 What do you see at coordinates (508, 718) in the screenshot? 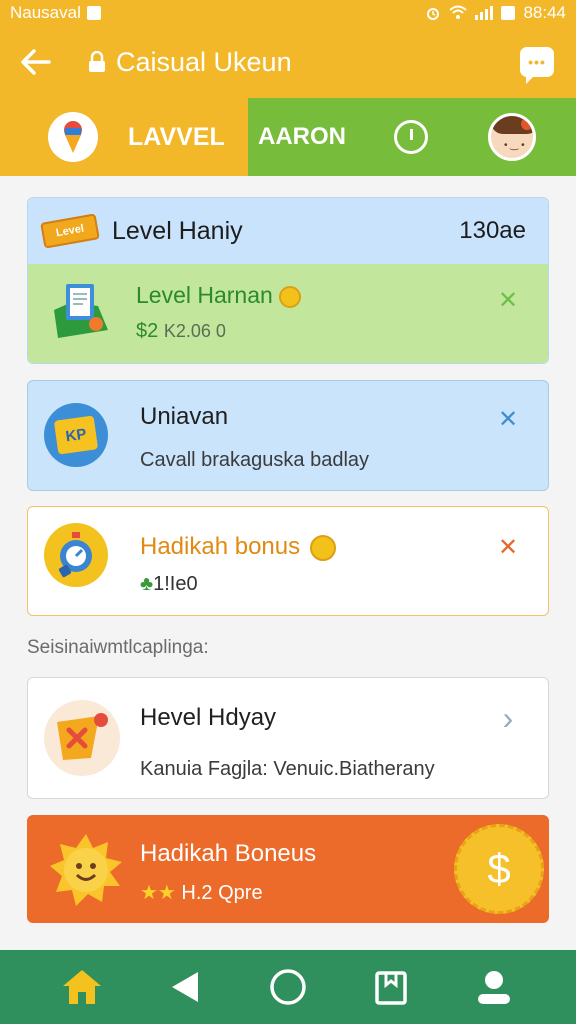
I see `chevron-right-icon: ›` at bounding box center [508, 718].